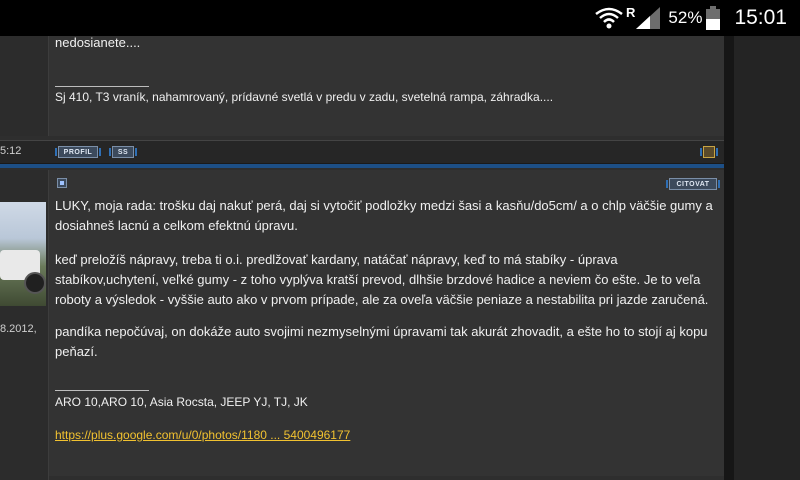  What do you see at coordinates (24, 86) in the screenshot?
I see `post1-author-column` at bounding box center [24, 86].